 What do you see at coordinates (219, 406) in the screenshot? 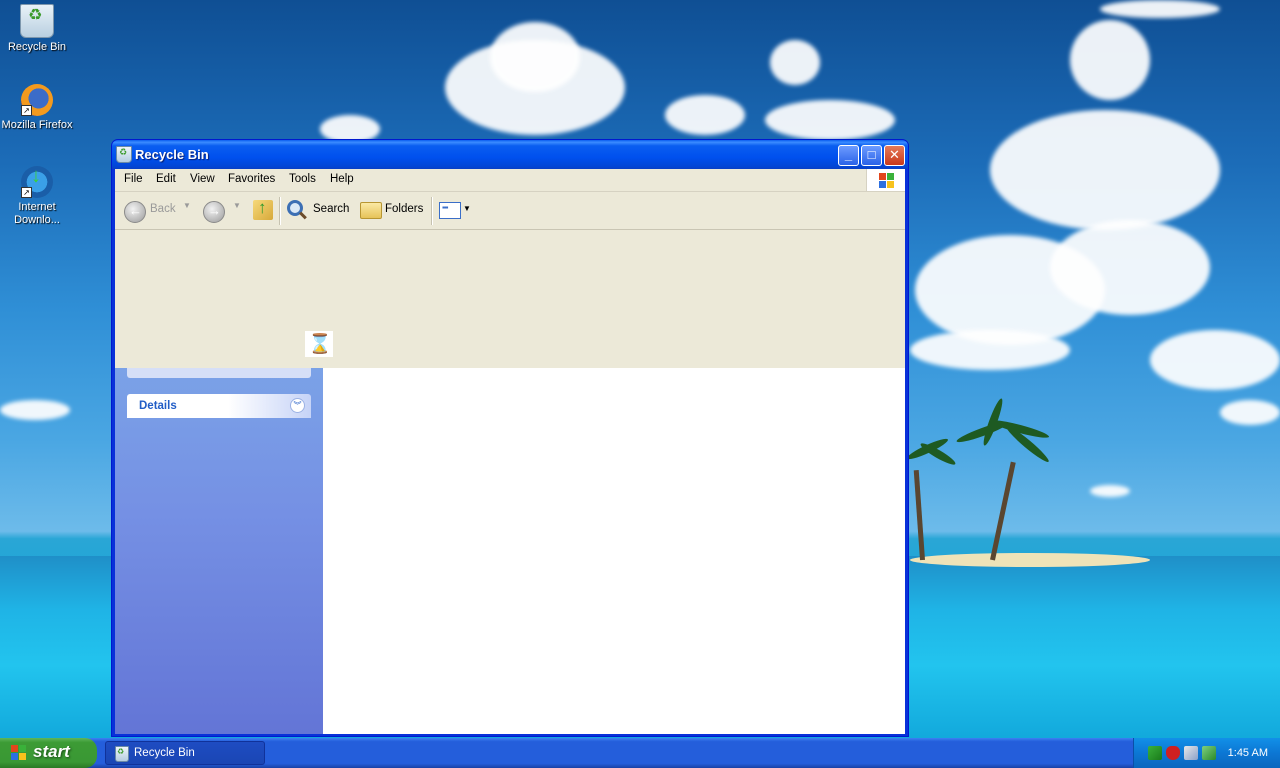
I see `details-panel-header: Details ︾` at bounding box center [219, 406].